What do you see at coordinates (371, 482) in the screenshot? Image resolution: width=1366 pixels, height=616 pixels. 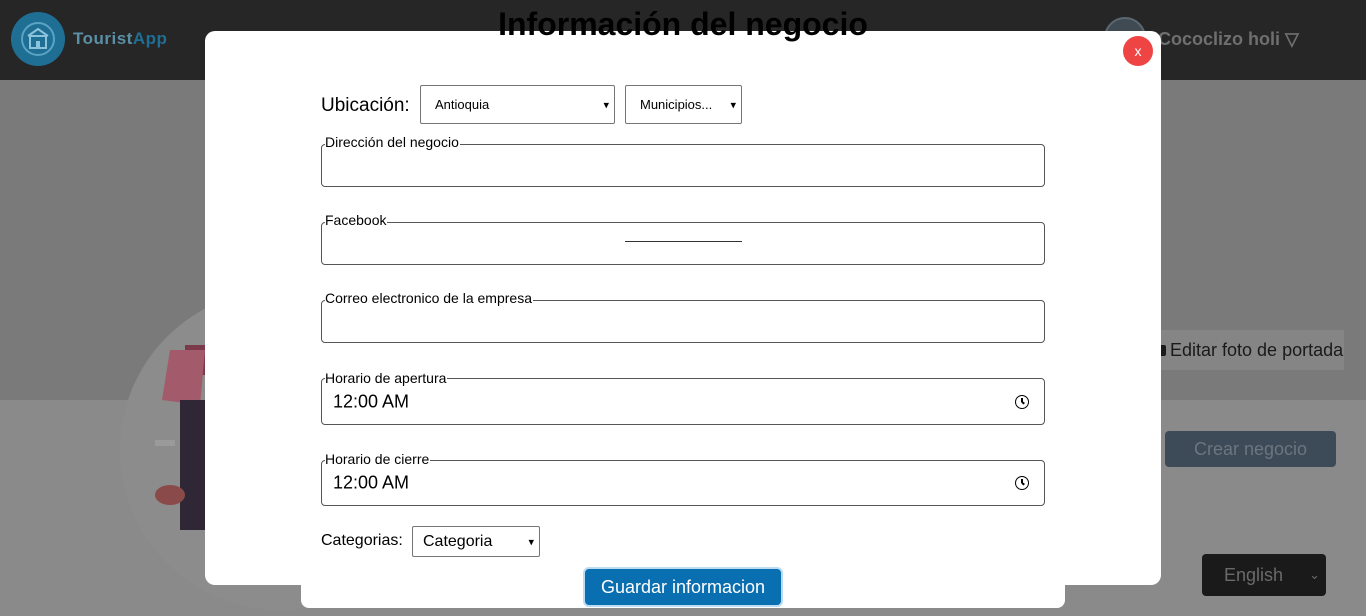 I see `closing-time-value: 12:00 AM` at bounding box center [371, 482].